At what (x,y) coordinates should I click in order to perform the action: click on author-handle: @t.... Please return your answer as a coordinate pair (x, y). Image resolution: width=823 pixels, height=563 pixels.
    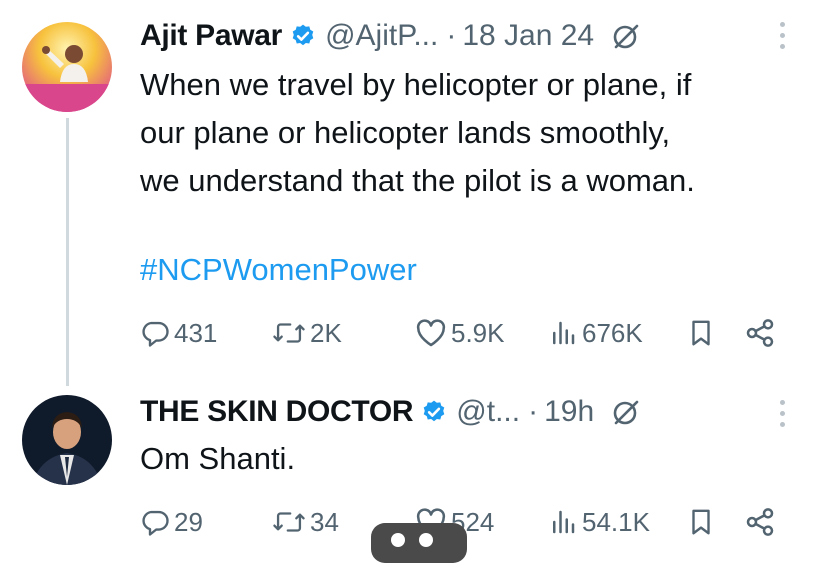
    Looking at the image, I should click on (488, 412).